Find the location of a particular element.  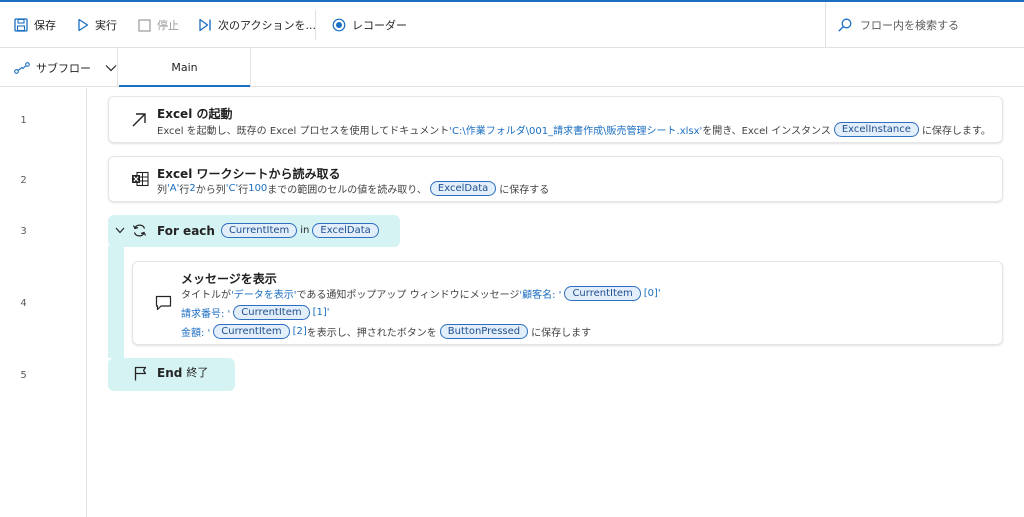

in-keyword: in is located at coordinates (305, 230).